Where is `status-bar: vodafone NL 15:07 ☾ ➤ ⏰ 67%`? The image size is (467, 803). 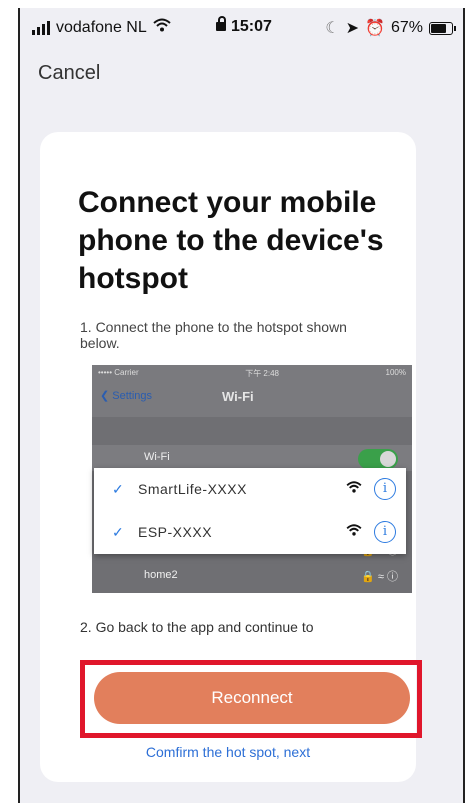
status-bar: vodafone NL 15:07 ☾ ➤ ⏰ 67% is located at coordinates (241, 26).